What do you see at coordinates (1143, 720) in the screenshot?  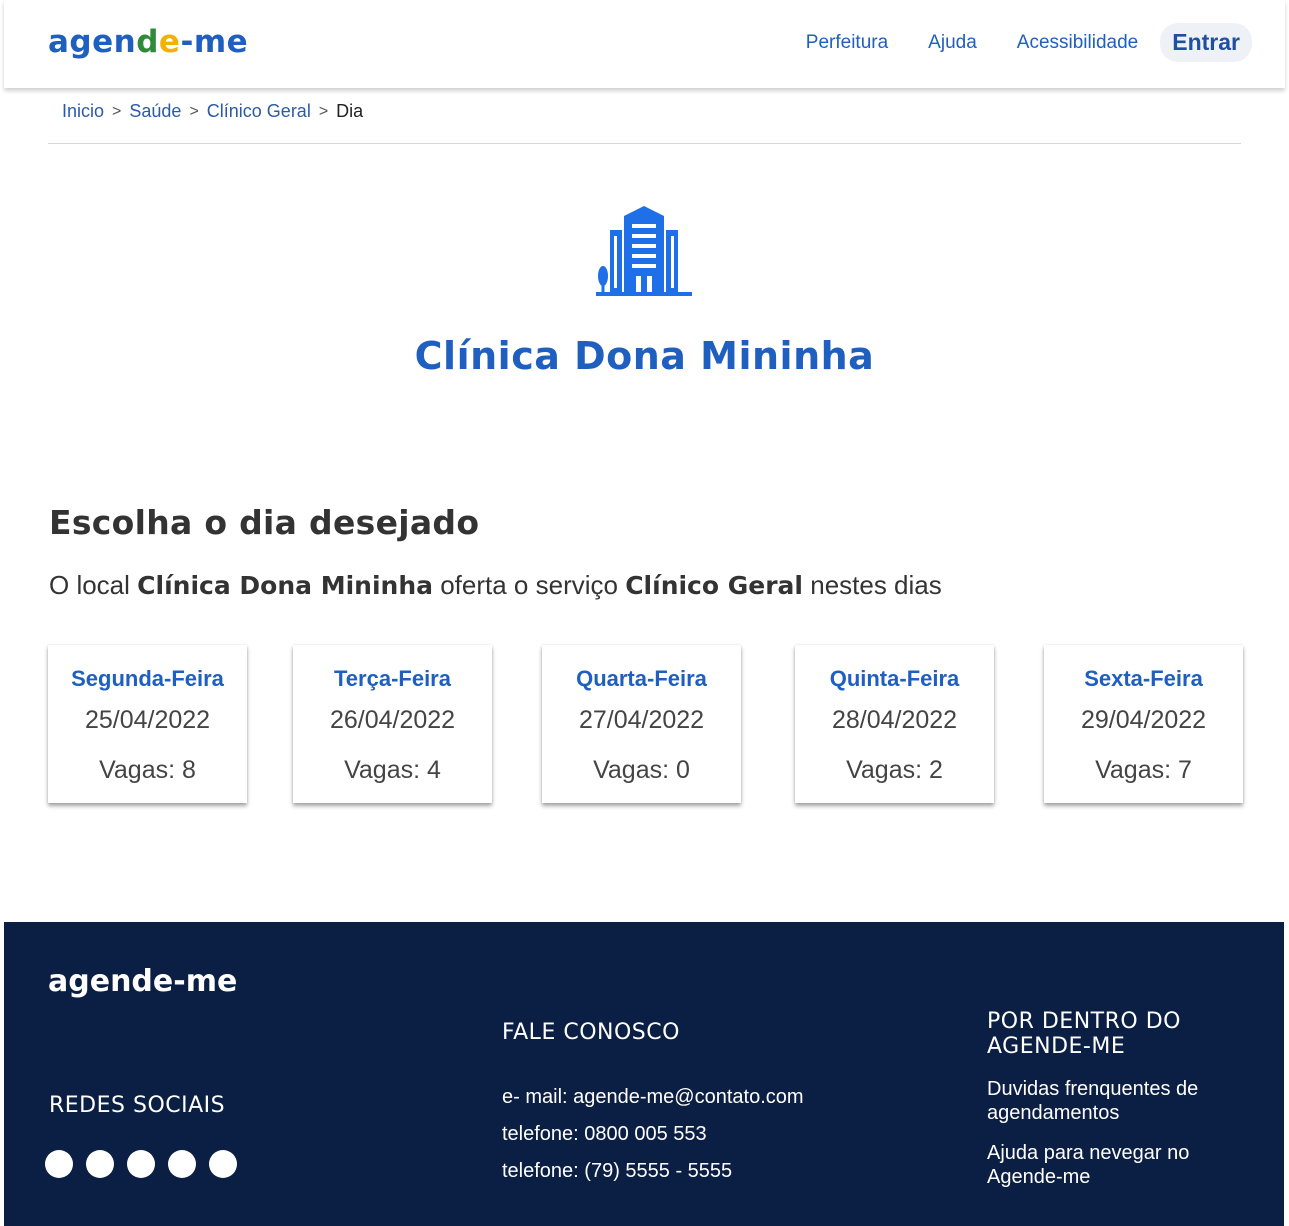 I see `day-date: 29/04/2022` at bounding box center [1143, 720].